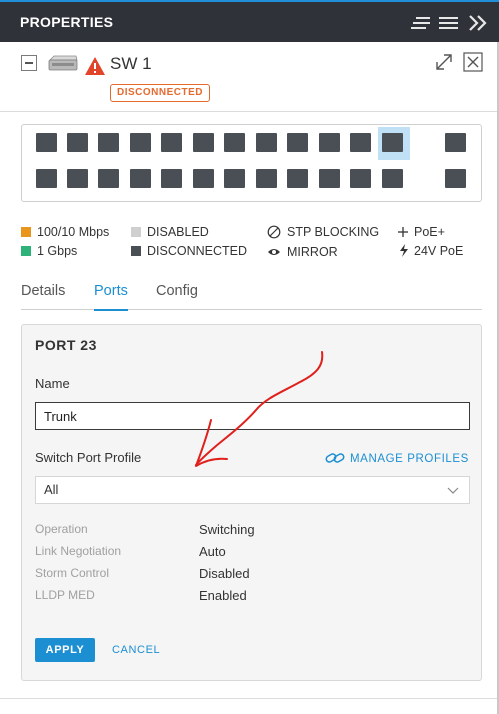 This screenshot has height=714, width=499. What do you see at coordinates (61, 529) in the screenshot?
I see `detail-key: Operation` at bounding box center [61, 529].